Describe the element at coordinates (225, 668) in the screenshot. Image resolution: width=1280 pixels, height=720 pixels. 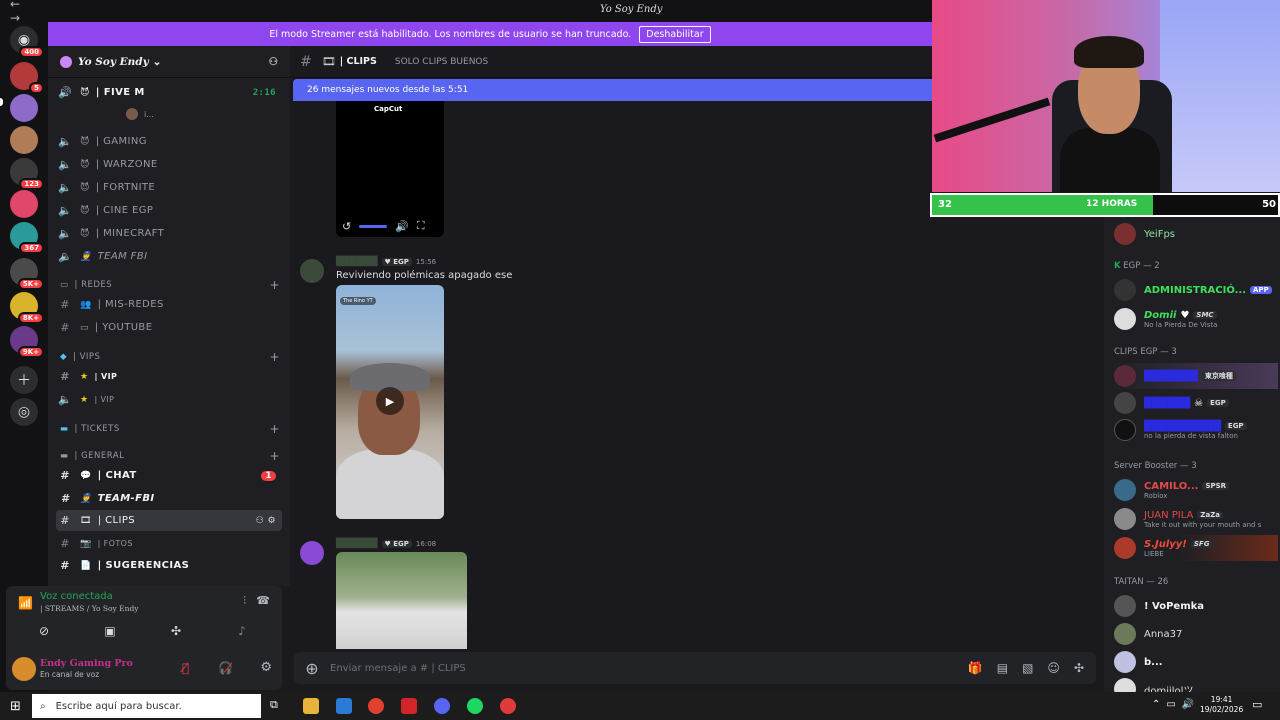
I see `deafen-icon: 🎧̸` at that location.